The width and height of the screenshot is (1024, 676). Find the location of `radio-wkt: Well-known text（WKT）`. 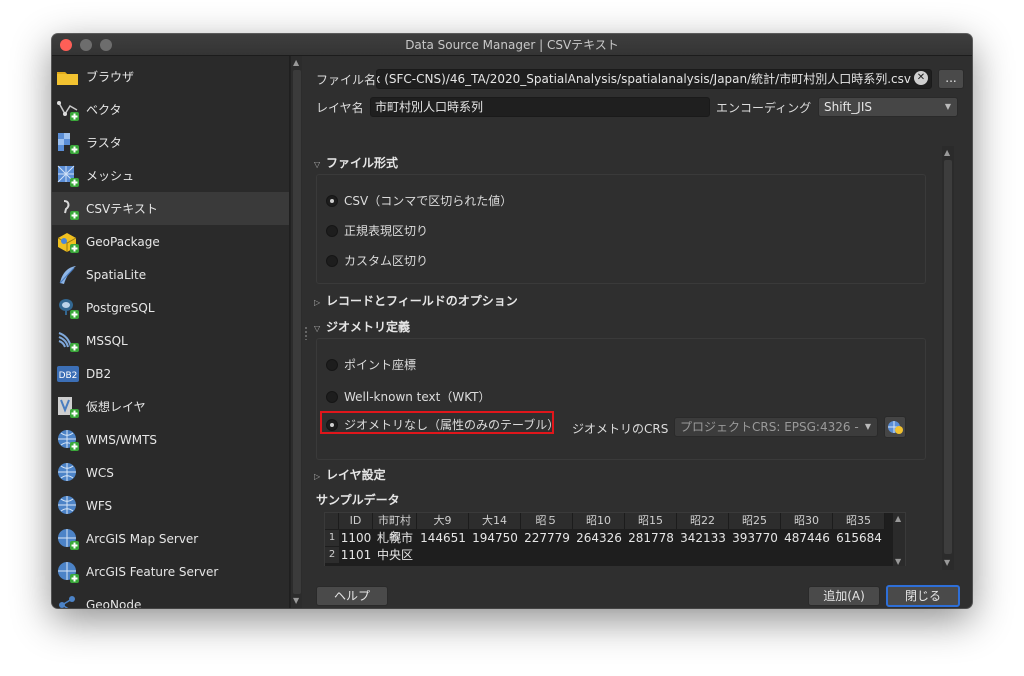

radio-wkt: Well-known text（WKT） is located at coordinates (408, 396).